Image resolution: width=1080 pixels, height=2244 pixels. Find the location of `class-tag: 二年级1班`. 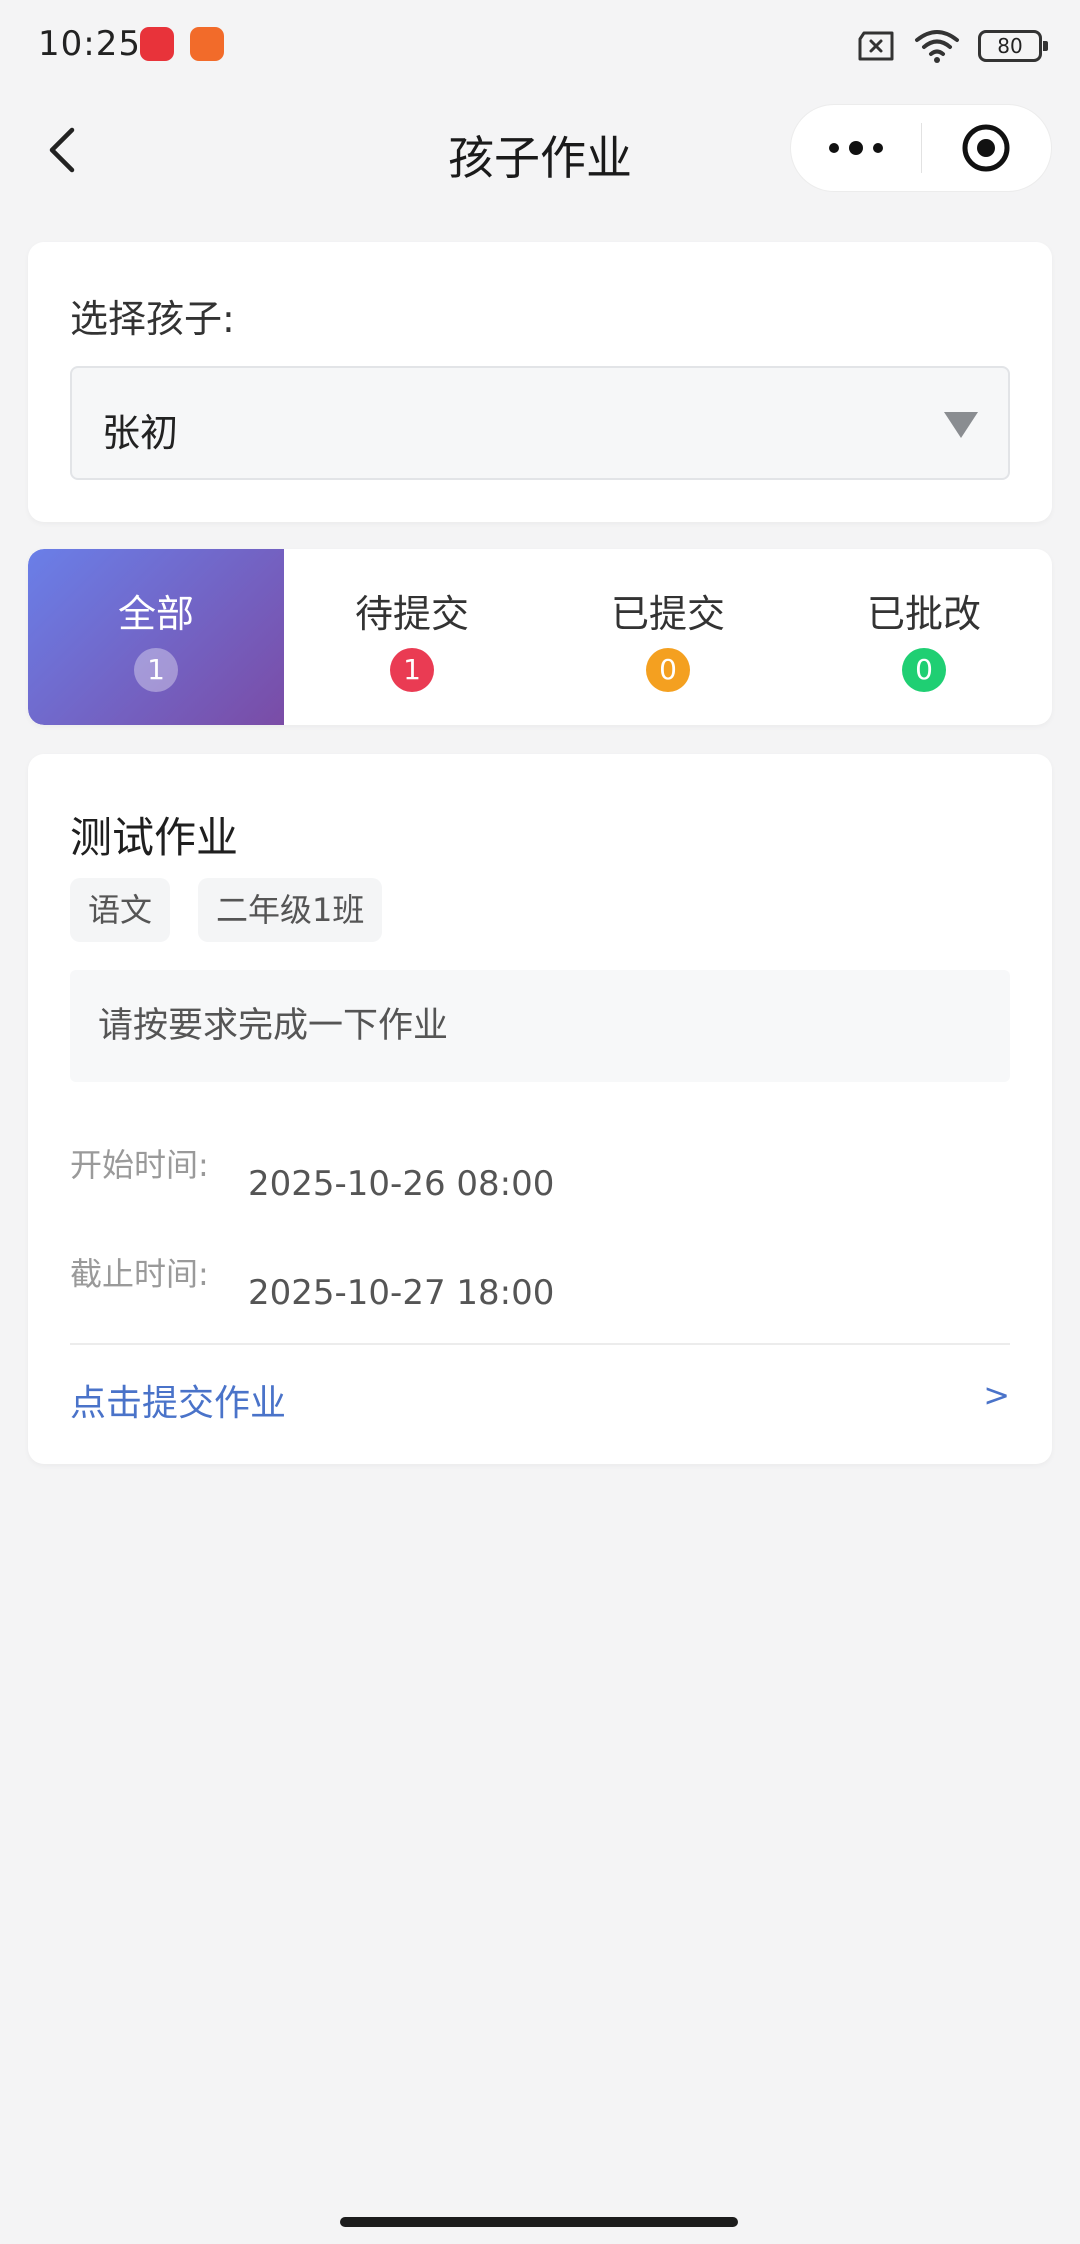

class-tag: 二年级1班 is located at coordinates (290, 910).